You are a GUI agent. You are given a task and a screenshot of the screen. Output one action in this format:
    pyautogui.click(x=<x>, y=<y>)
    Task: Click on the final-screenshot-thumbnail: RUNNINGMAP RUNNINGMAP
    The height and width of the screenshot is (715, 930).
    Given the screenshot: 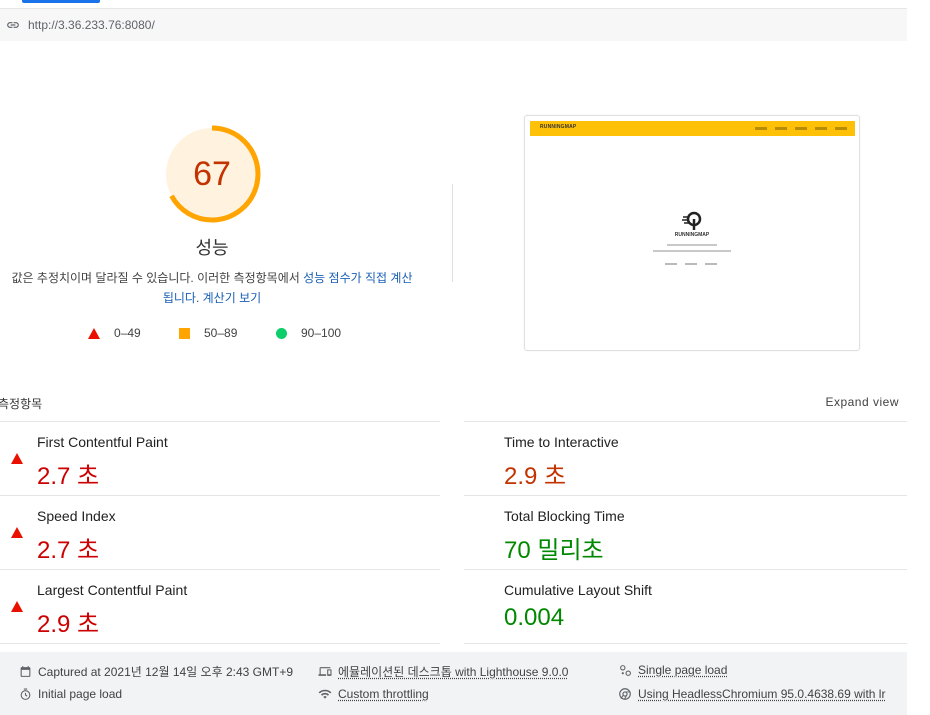 What is the action you would take?
    pyautogui.click(x=692, y=233)
    